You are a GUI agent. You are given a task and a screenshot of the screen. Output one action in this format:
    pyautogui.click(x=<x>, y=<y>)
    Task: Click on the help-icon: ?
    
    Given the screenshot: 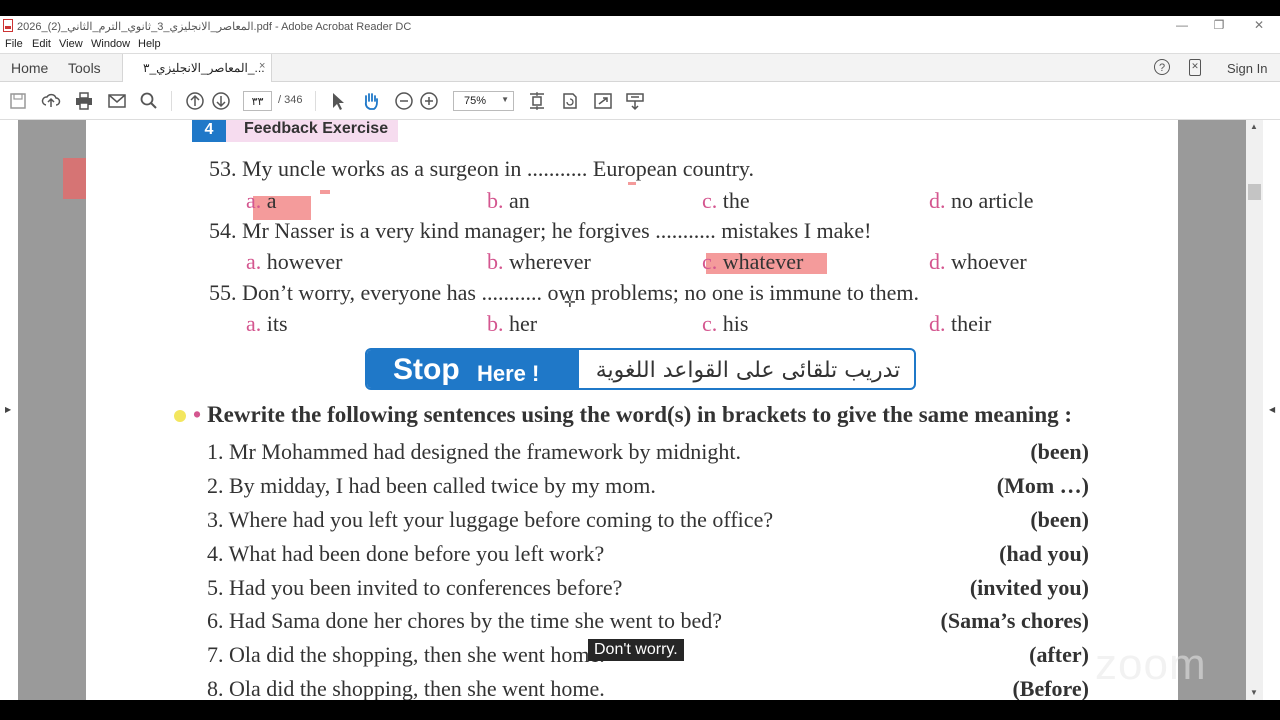 What is the action you would take?
    pyautogui.click(x=1162, y=67)
    